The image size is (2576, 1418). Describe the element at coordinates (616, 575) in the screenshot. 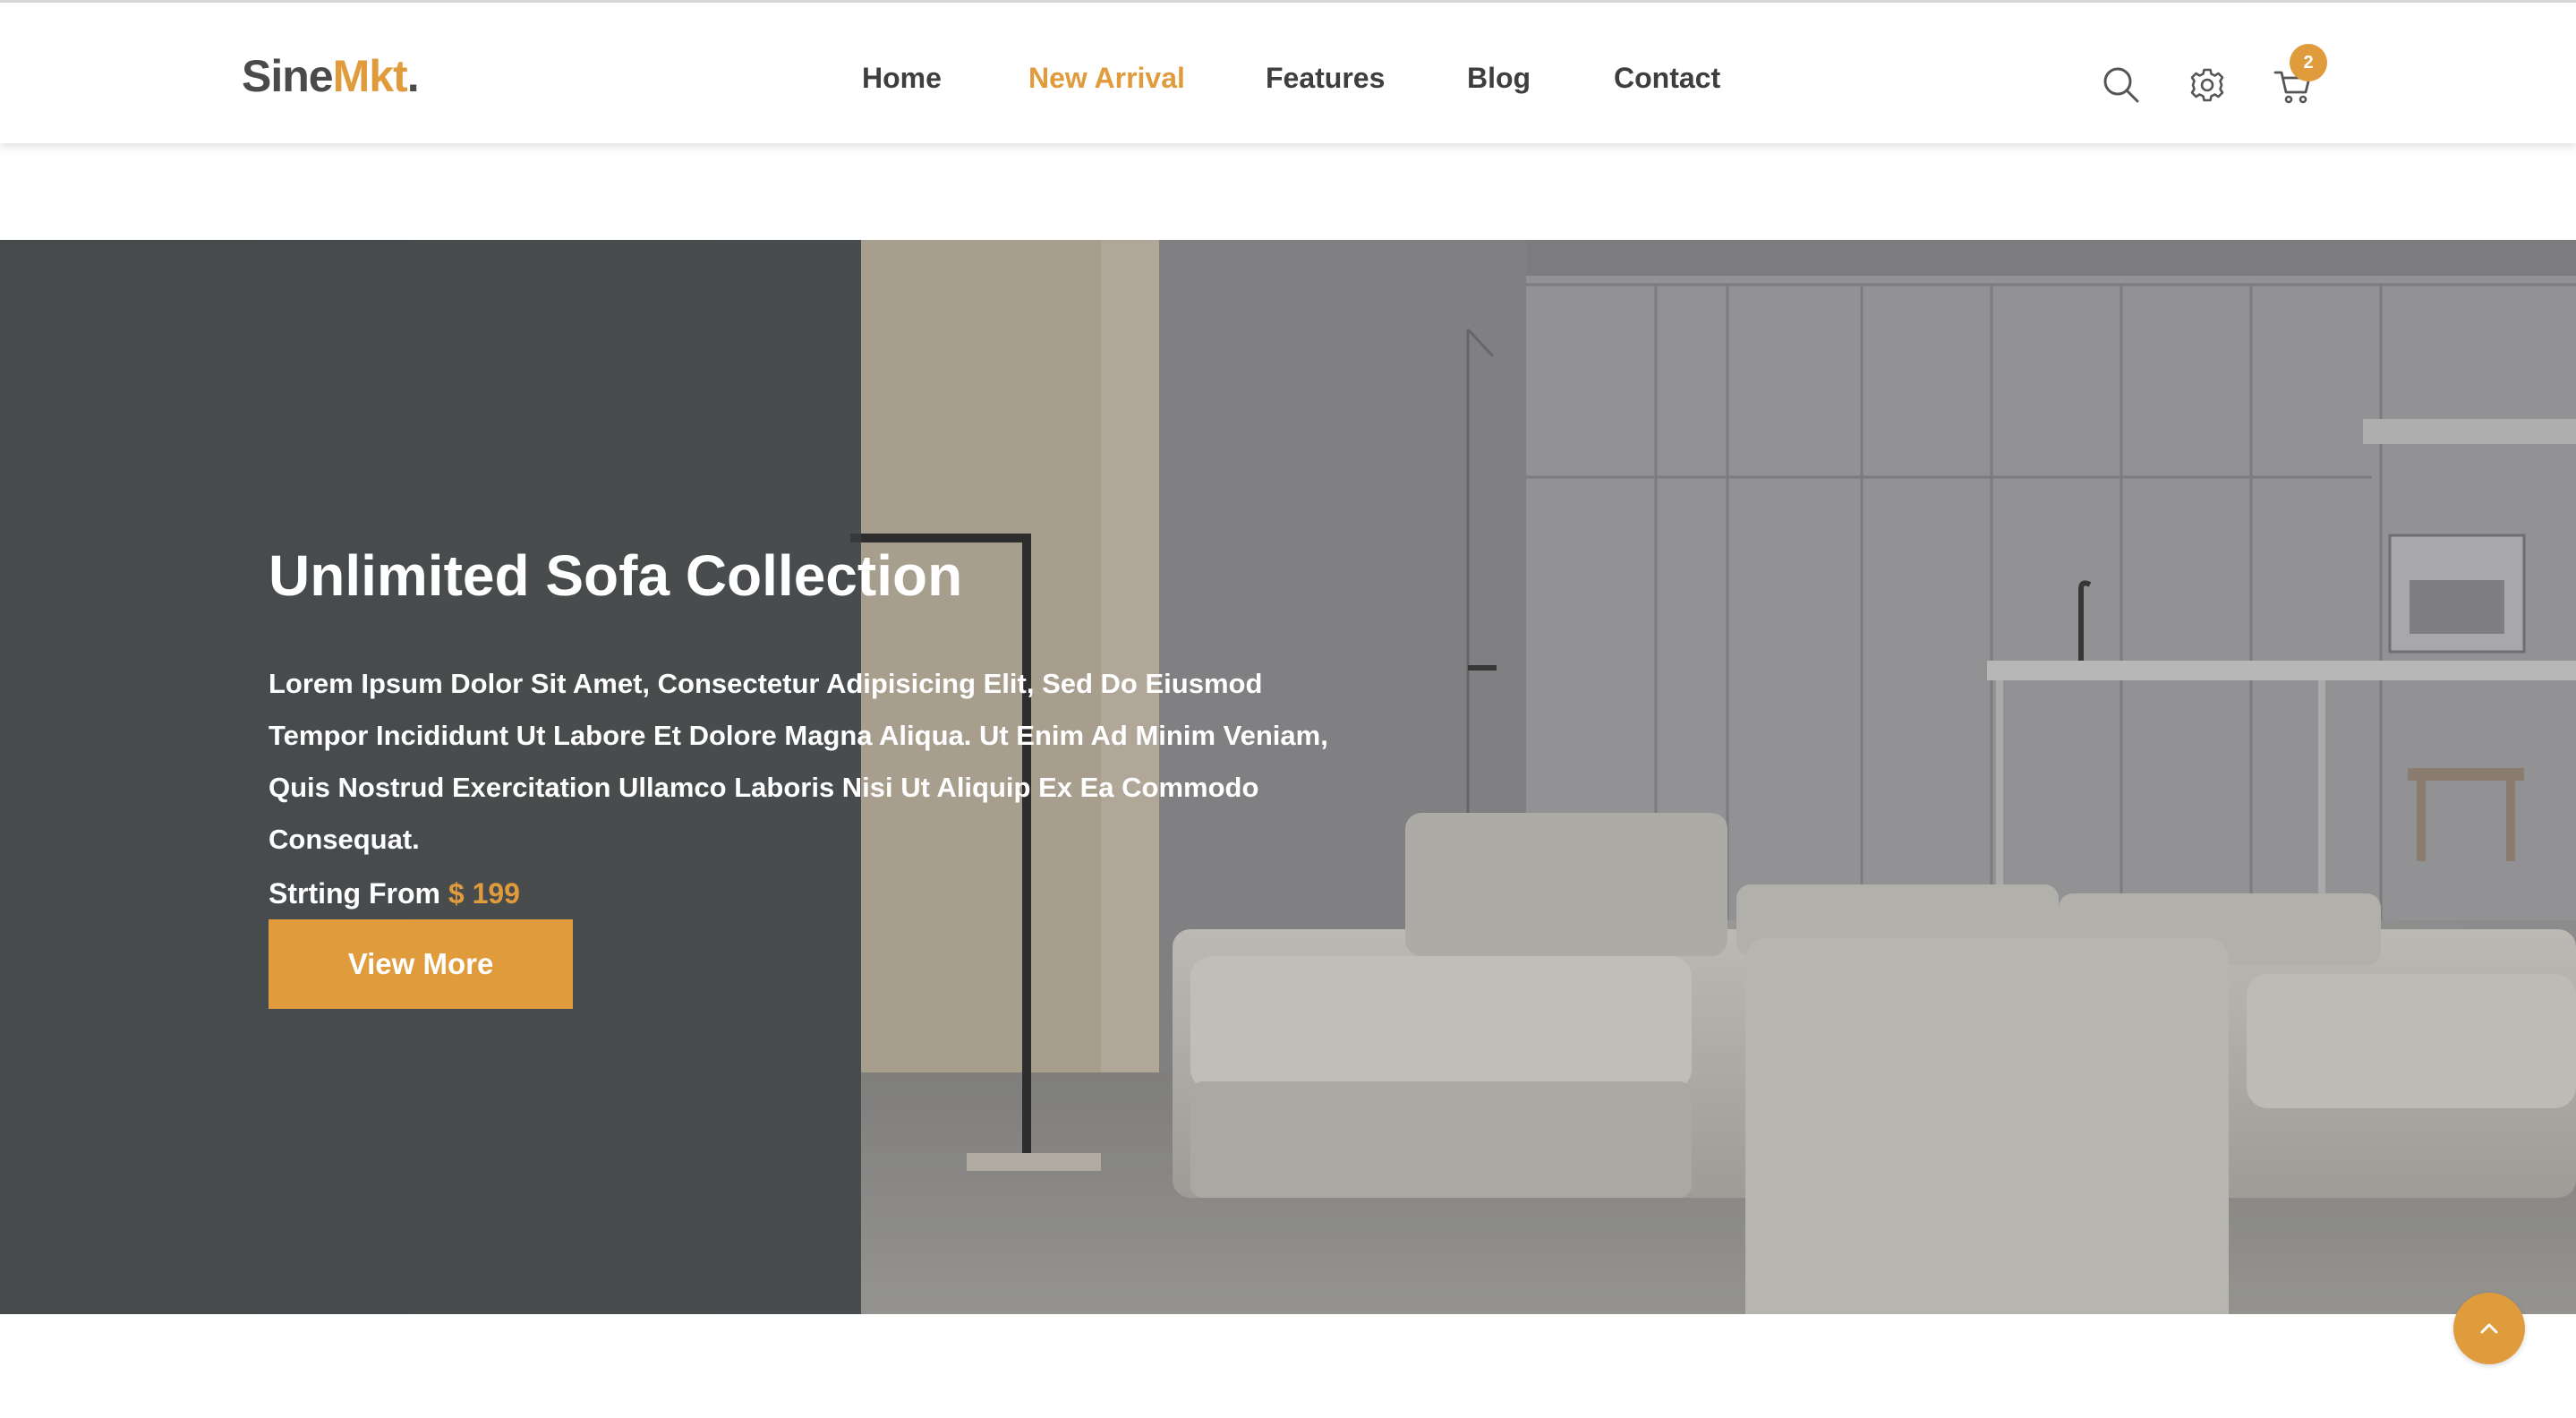

I see `hero-title: Unlimited Sofa Collection` at that location.